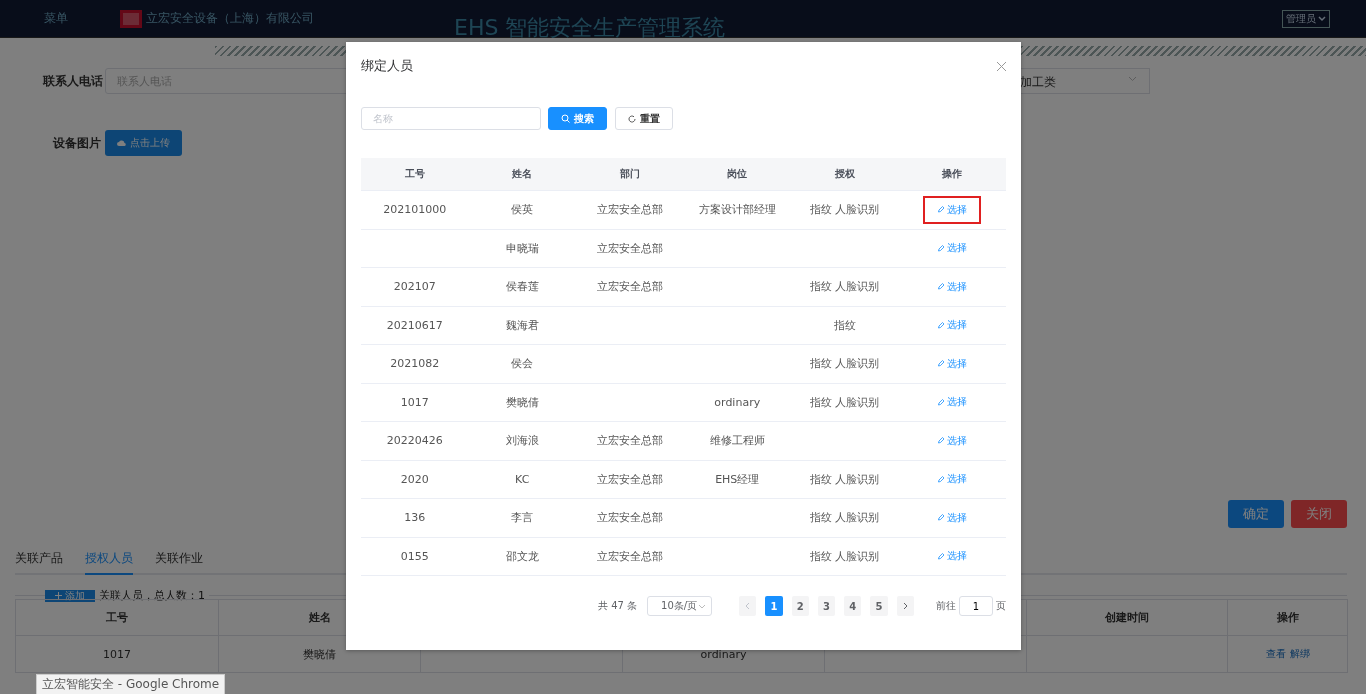 The height and width of the screenshot is (694, 1366). Describe the element at coordinates (632, 118) in the screenshot. I see `refresh-icon` at that location.